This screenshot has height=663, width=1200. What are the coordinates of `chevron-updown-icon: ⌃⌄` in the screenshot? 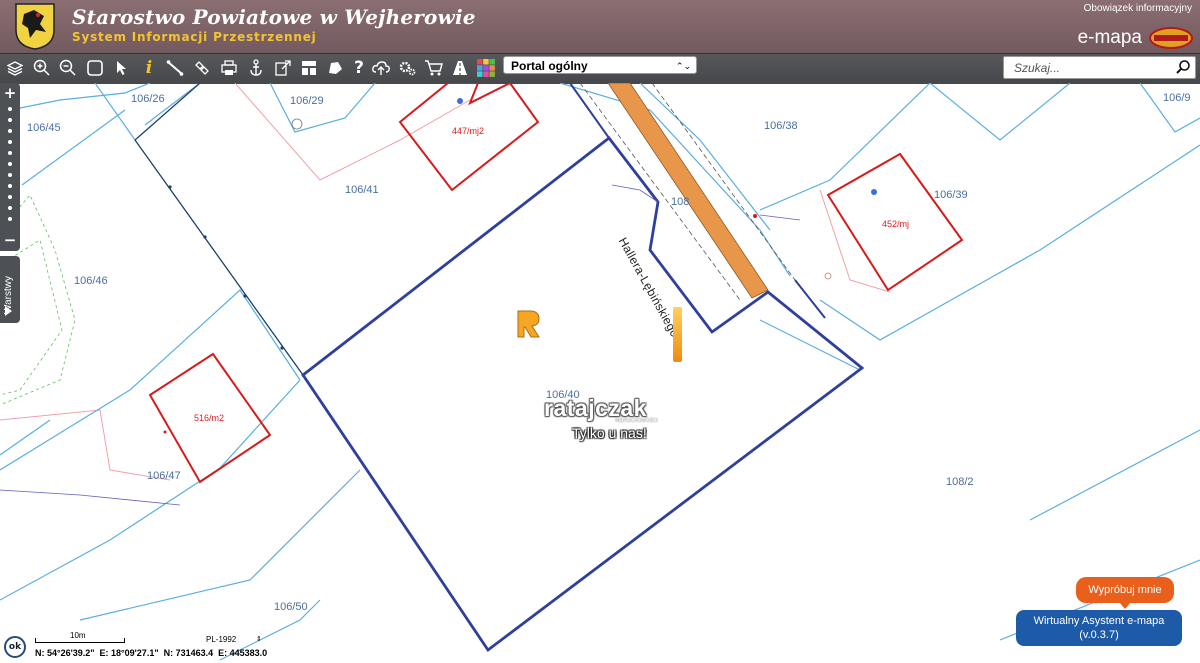 It's located at (683, 66).